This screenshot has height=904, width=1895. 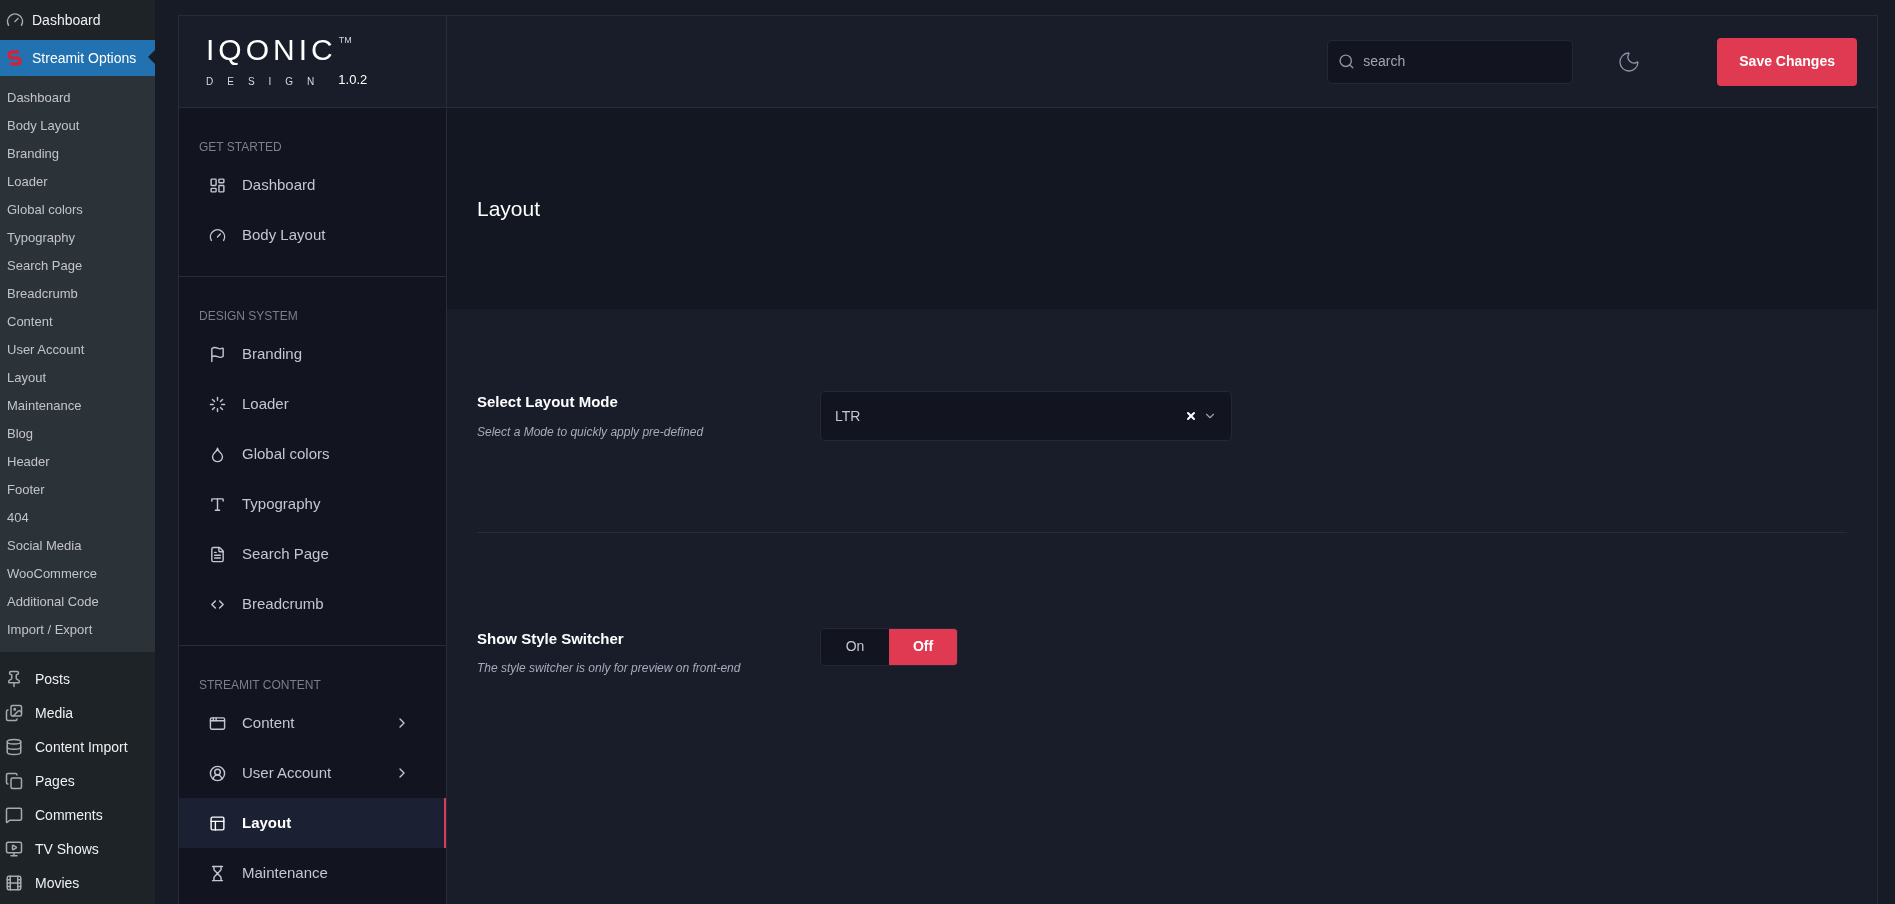 I want to click on page-title: Layout, so click(x=509, y=208).